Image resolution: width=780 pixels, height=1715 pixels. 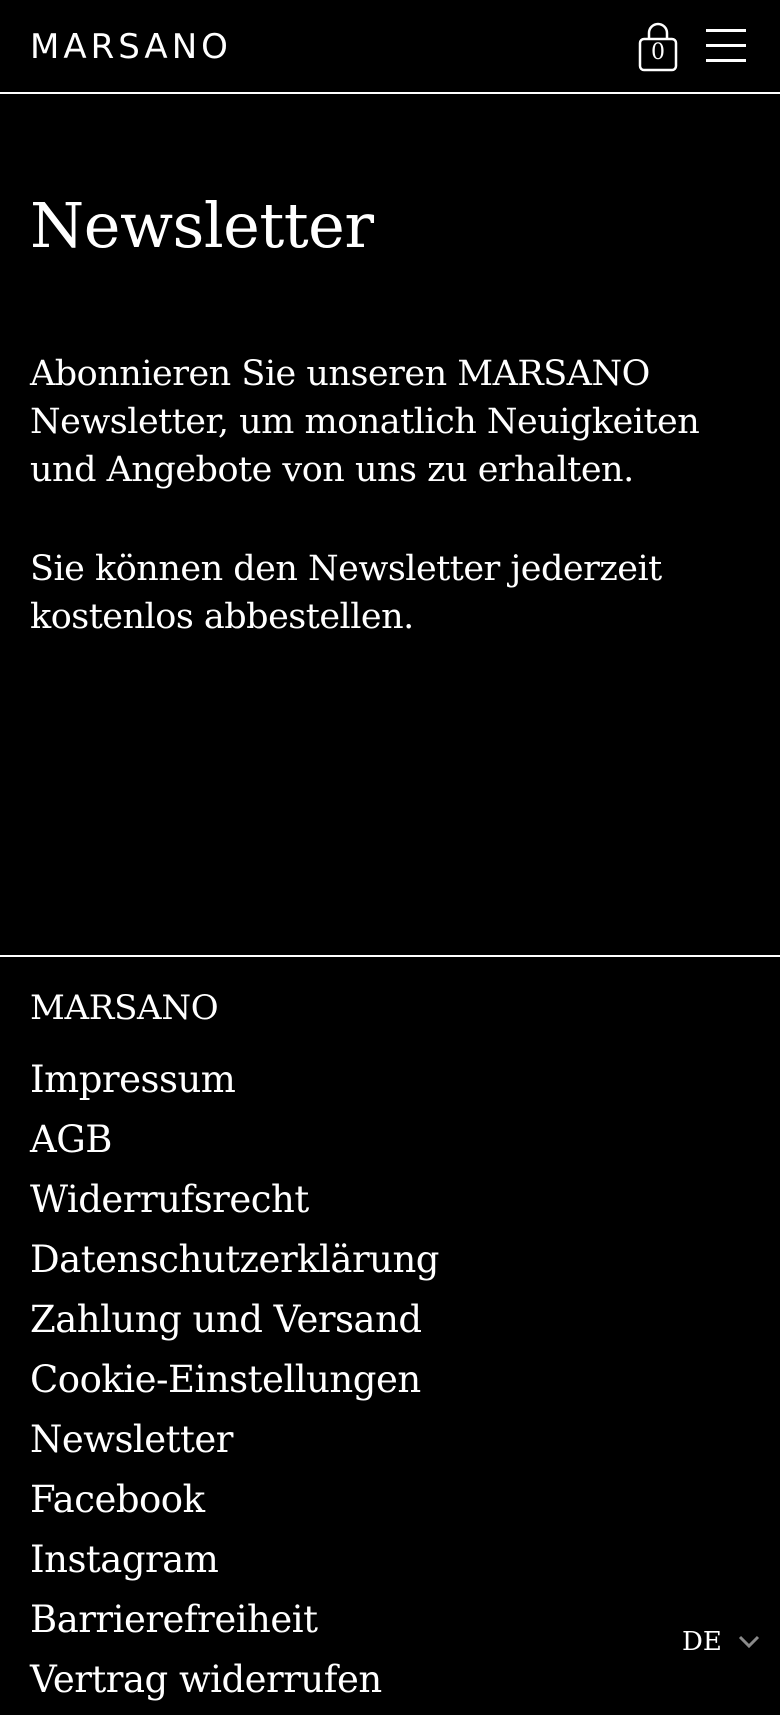 I want to click on footer-link-vertrag-widerrufen: Vertrag widerrufen, so click(x=206, y=1679).